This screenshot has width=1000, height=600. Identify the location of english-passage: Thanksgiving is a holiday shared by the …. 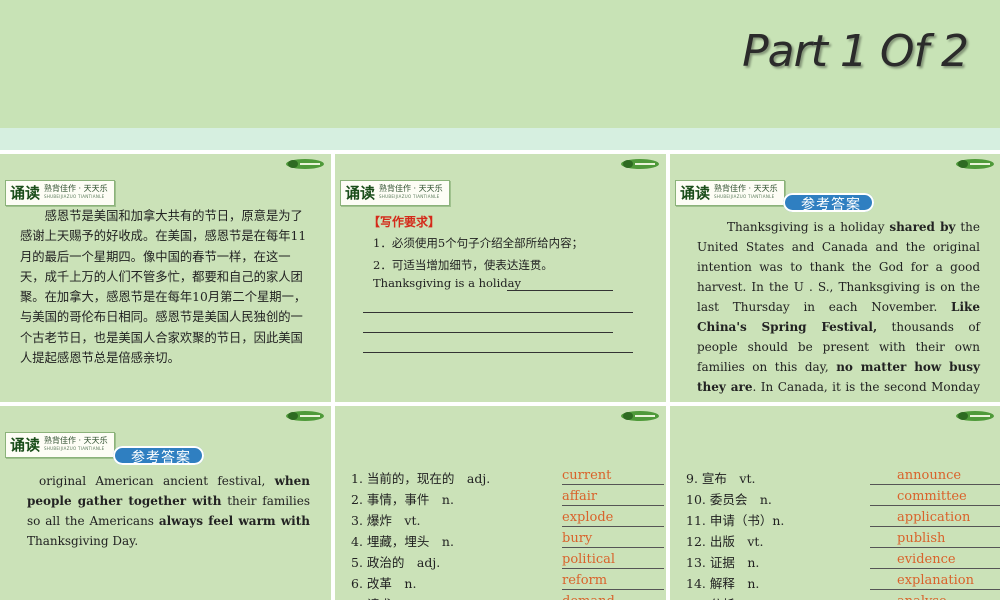
(838, 311).